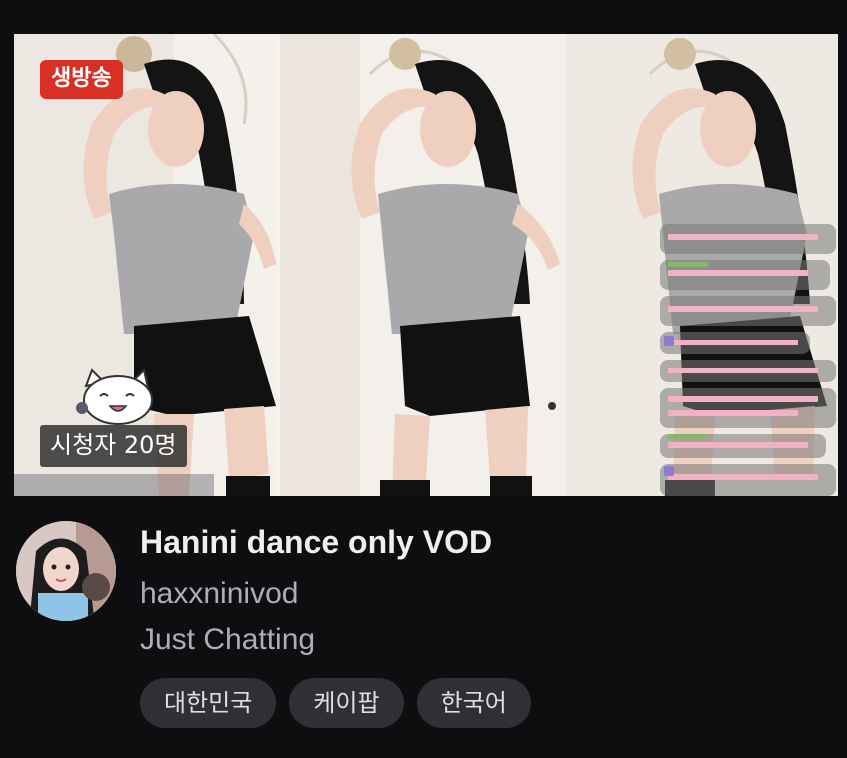 The image size is (847, 758). Describe the element at coordinates (66, 571) in the screenshot. I see `channel-avatar` at that location.